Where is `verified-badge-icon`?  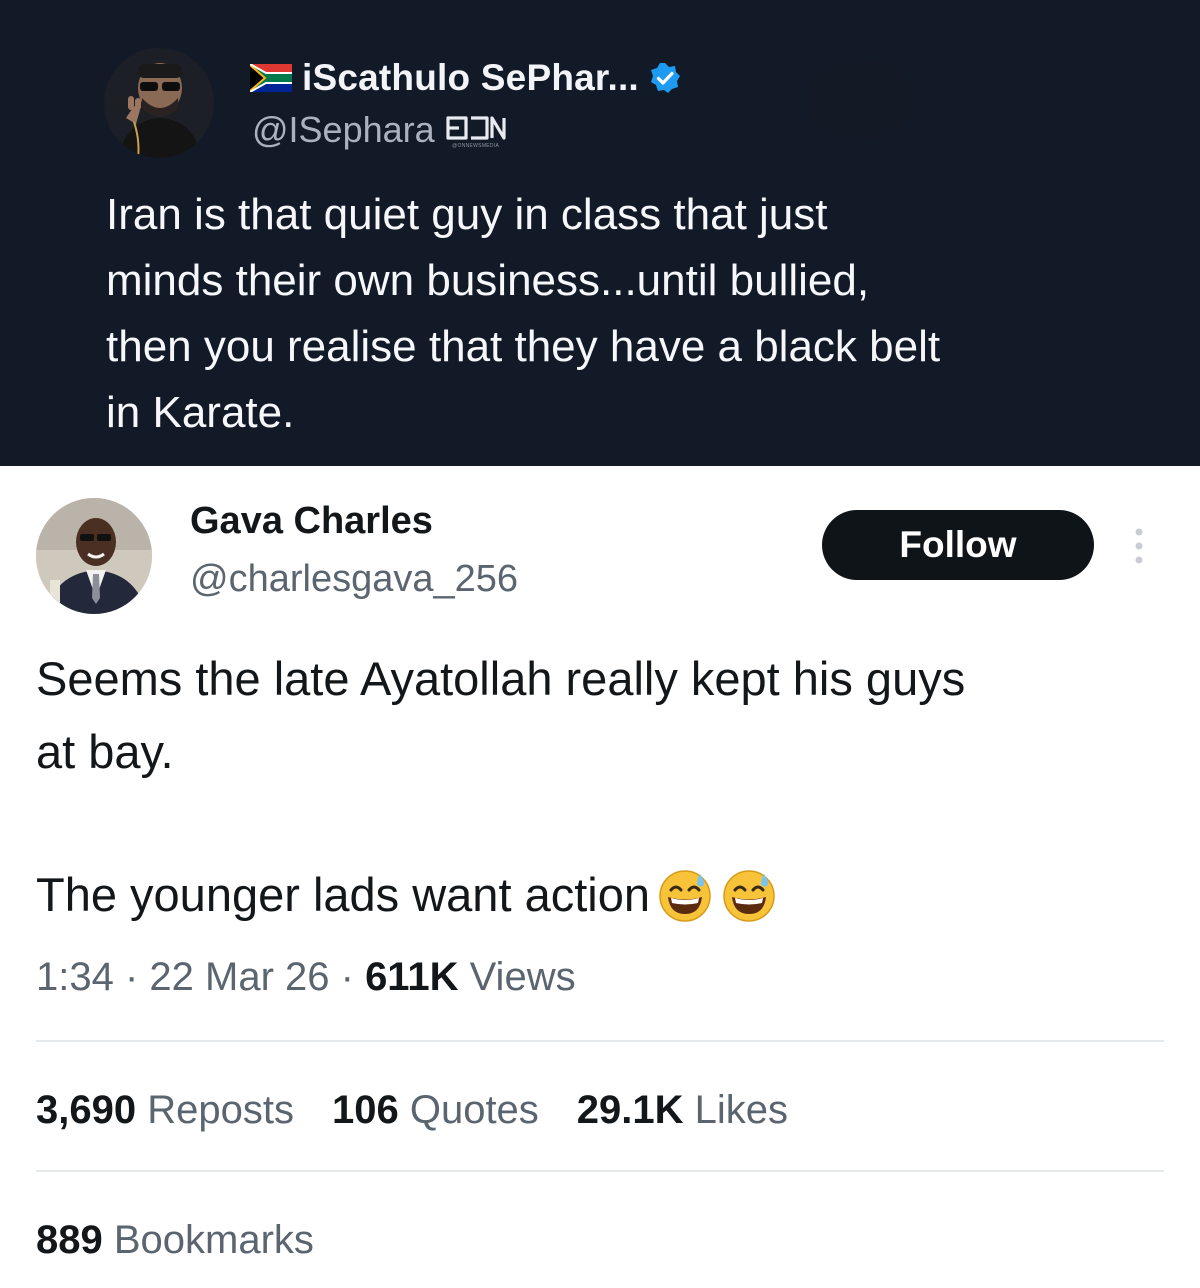 verified-badge-icon is located at coordinates (665, 78).